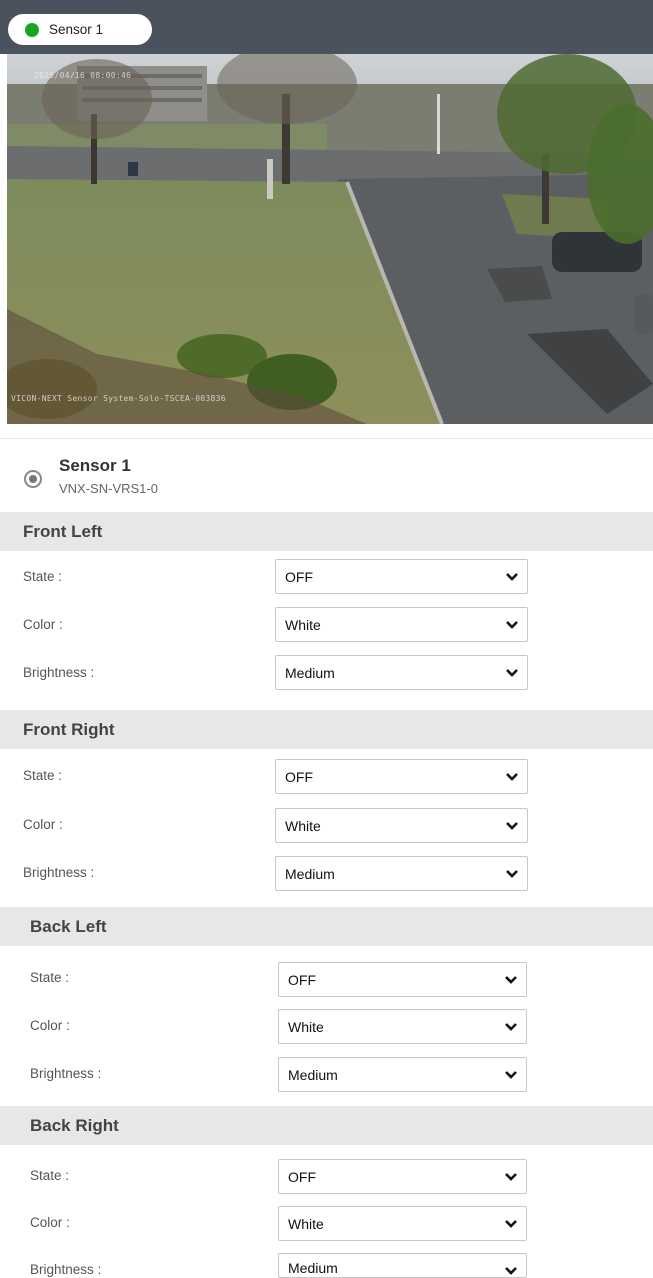 Image resolution: width=653 pixels, height=1278 pixels. Describe the element at coordinates (74, 1125) in the screenshot. I see `section-title: Back Right` at that location.